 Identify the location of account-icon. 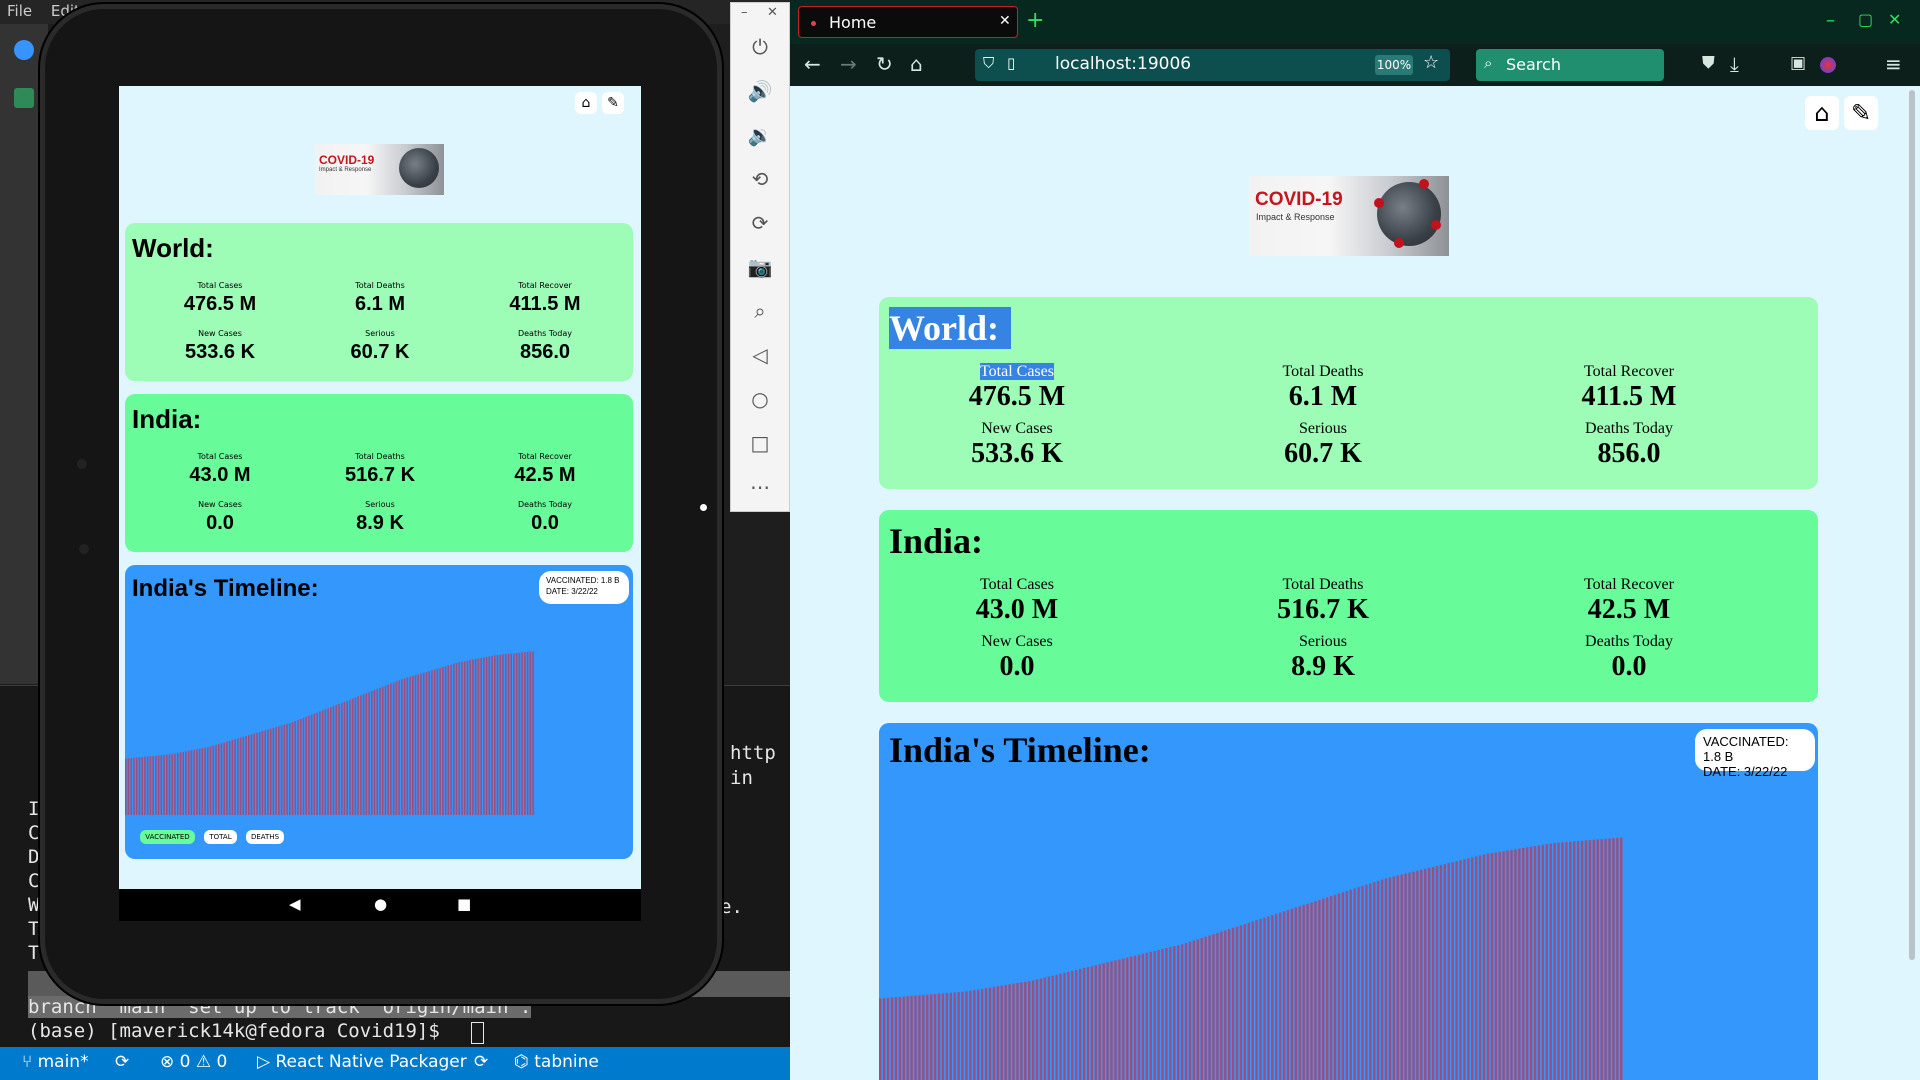
(1828, 65).